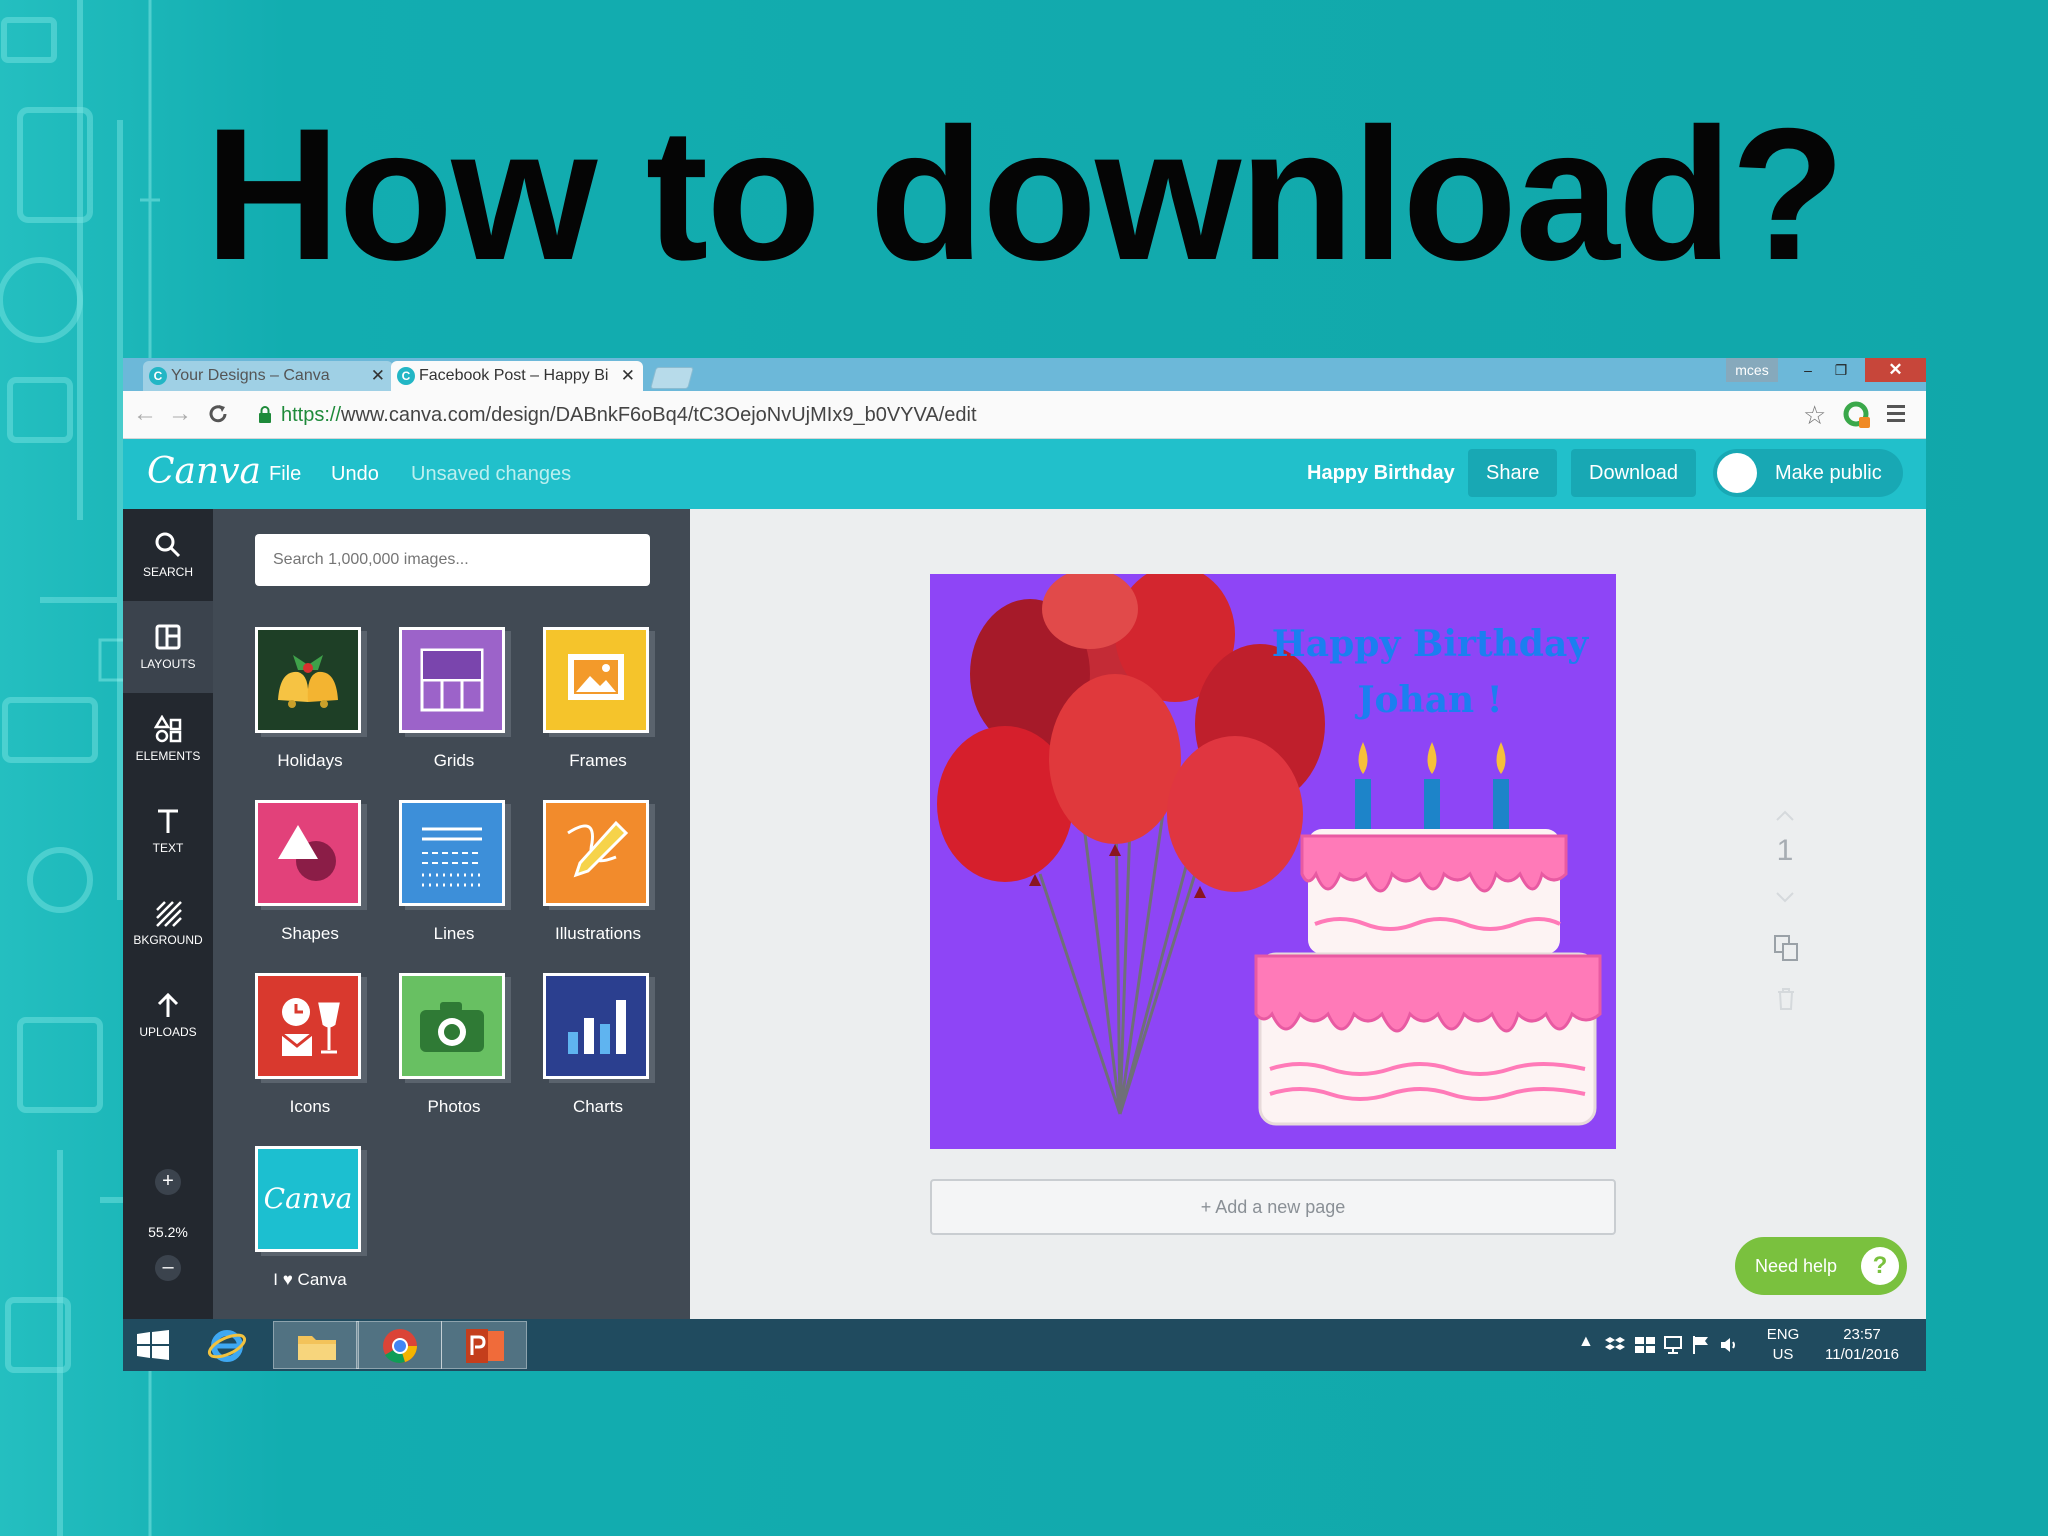 The width and height of the screenshot is (2048, 1536). What do you see at coordinates (218, 414) in the screenshot?
I see `reload-icon` at bounding box center [218, 414].